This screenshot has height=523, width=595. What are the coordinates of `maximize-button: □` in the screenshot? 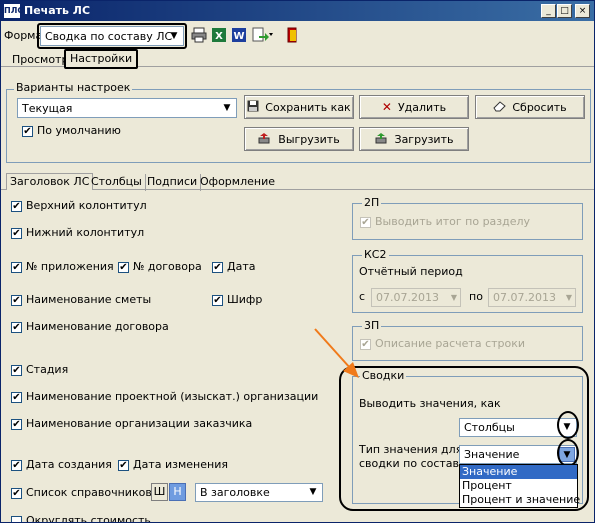 It's located at (564, 11).